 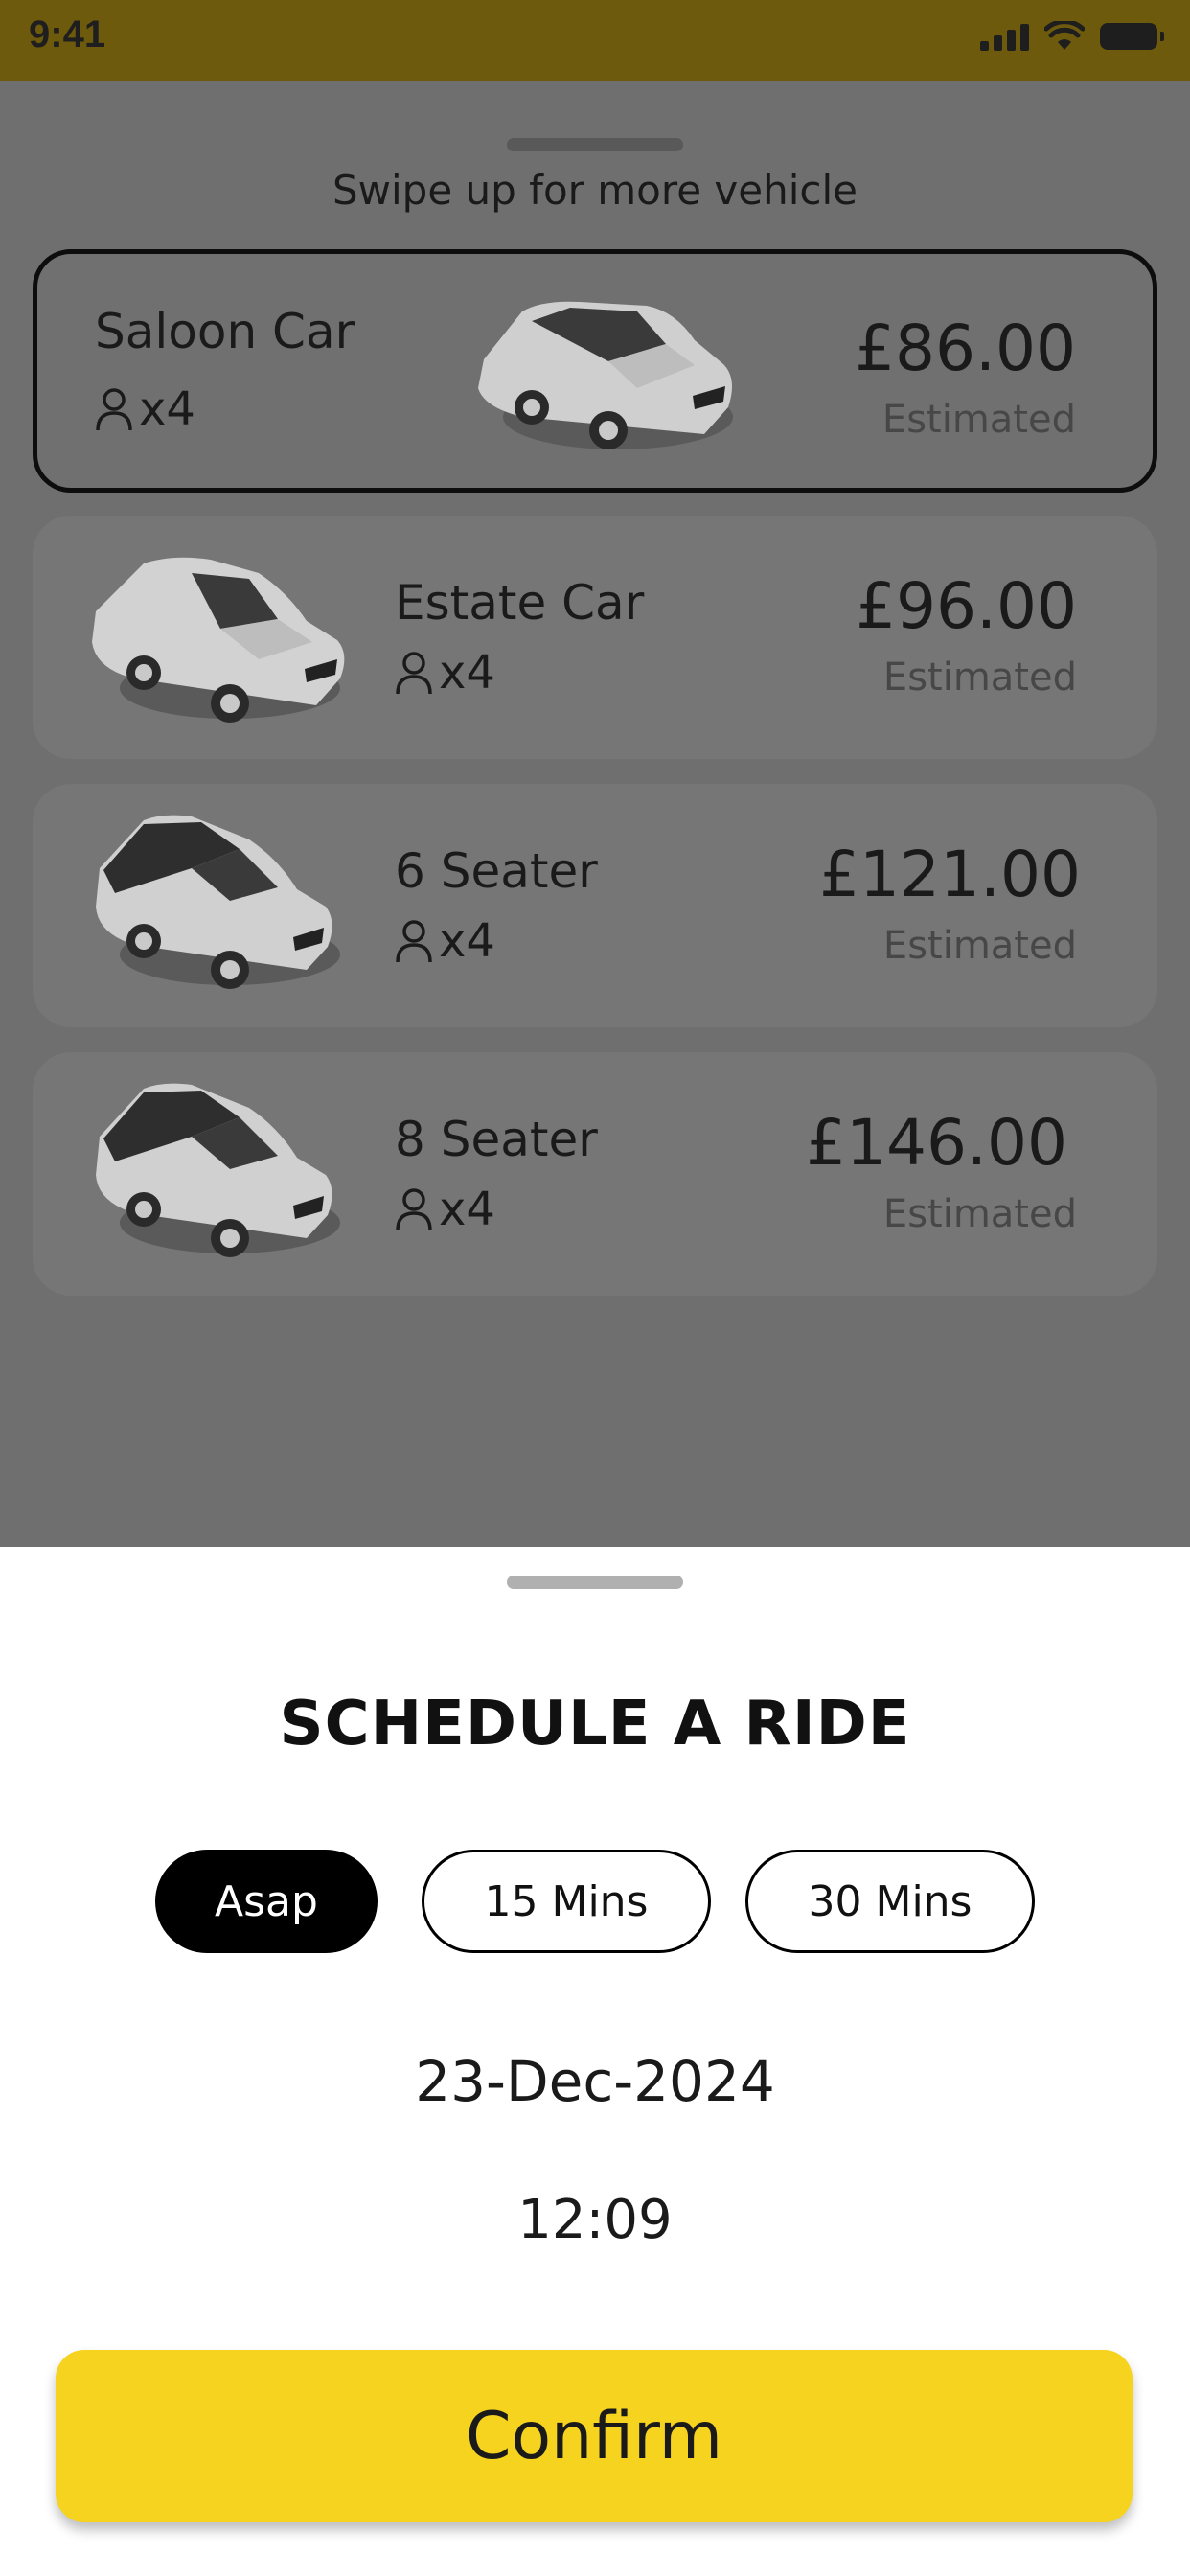 I want to click on drag-handle, so click(x=595, y=144).